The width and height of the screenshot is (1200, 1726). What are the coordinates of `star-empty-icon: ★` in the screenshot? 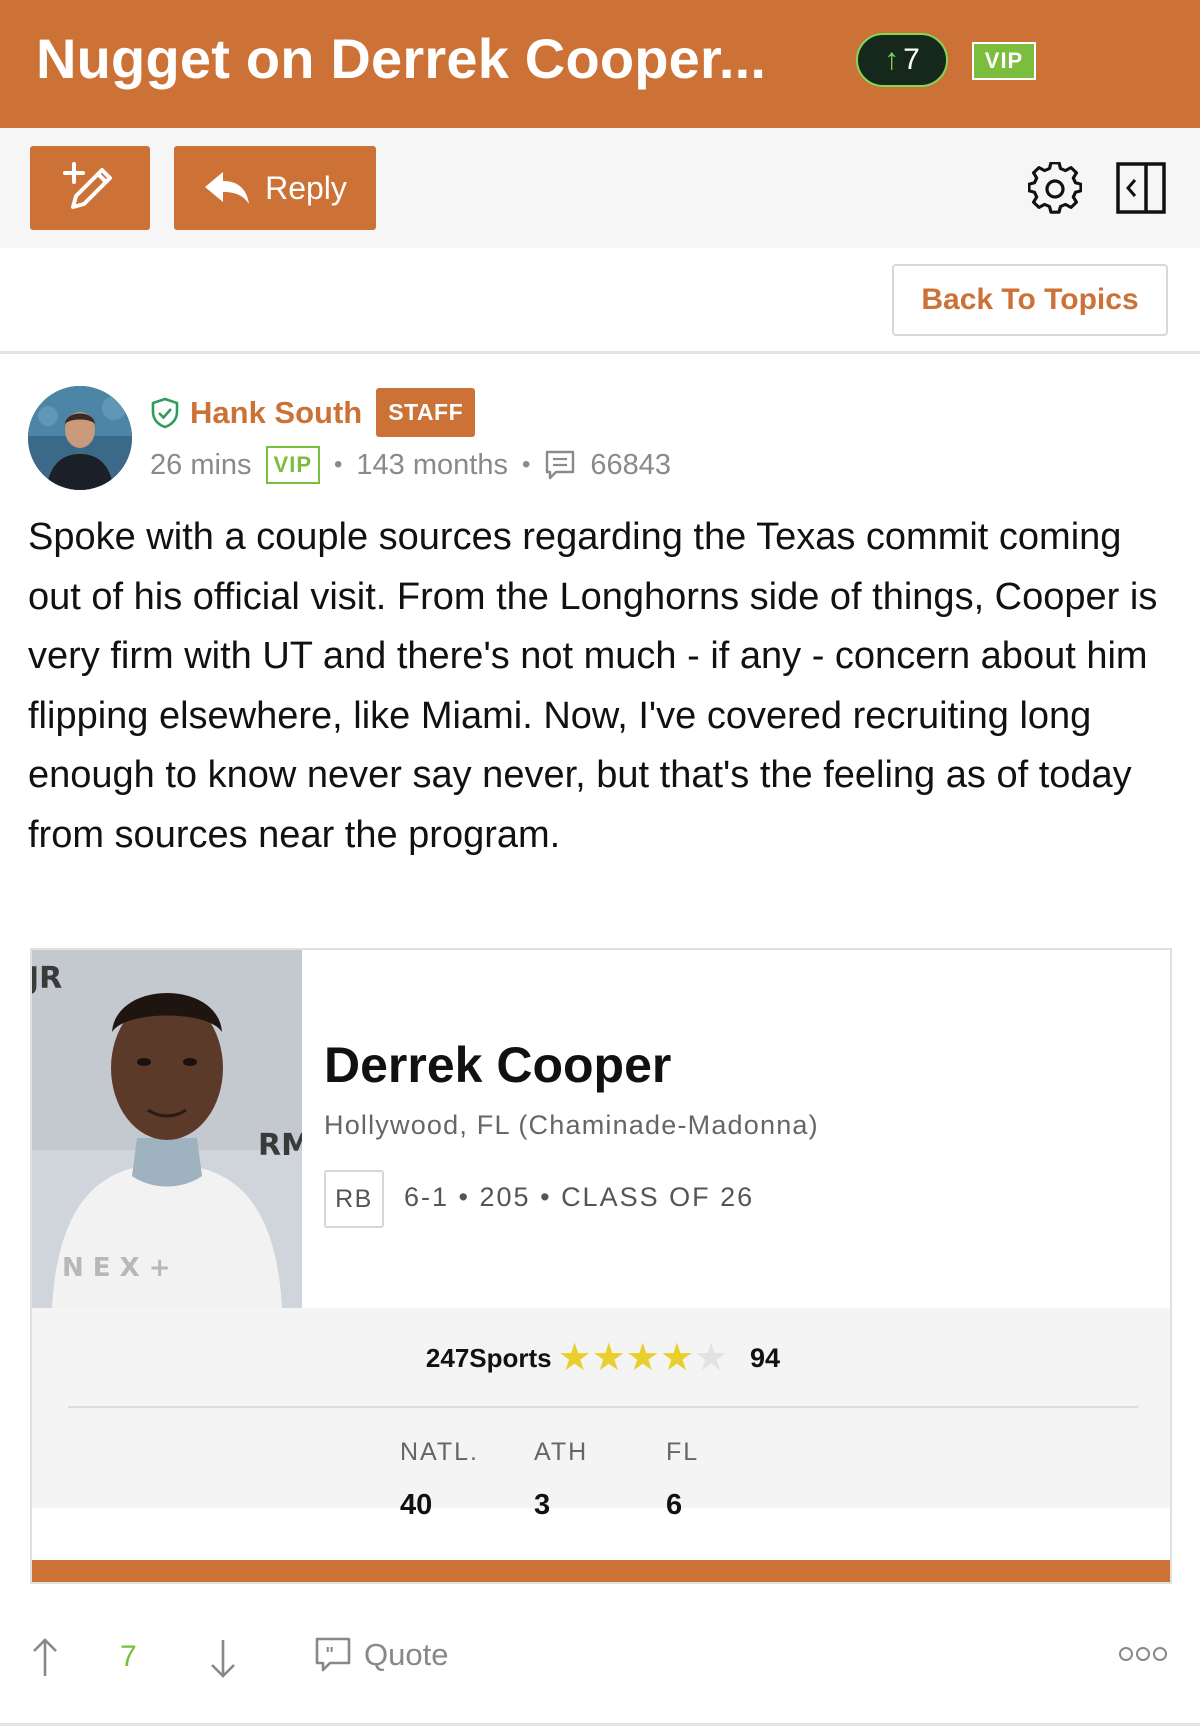 It's located at (711, 1358).